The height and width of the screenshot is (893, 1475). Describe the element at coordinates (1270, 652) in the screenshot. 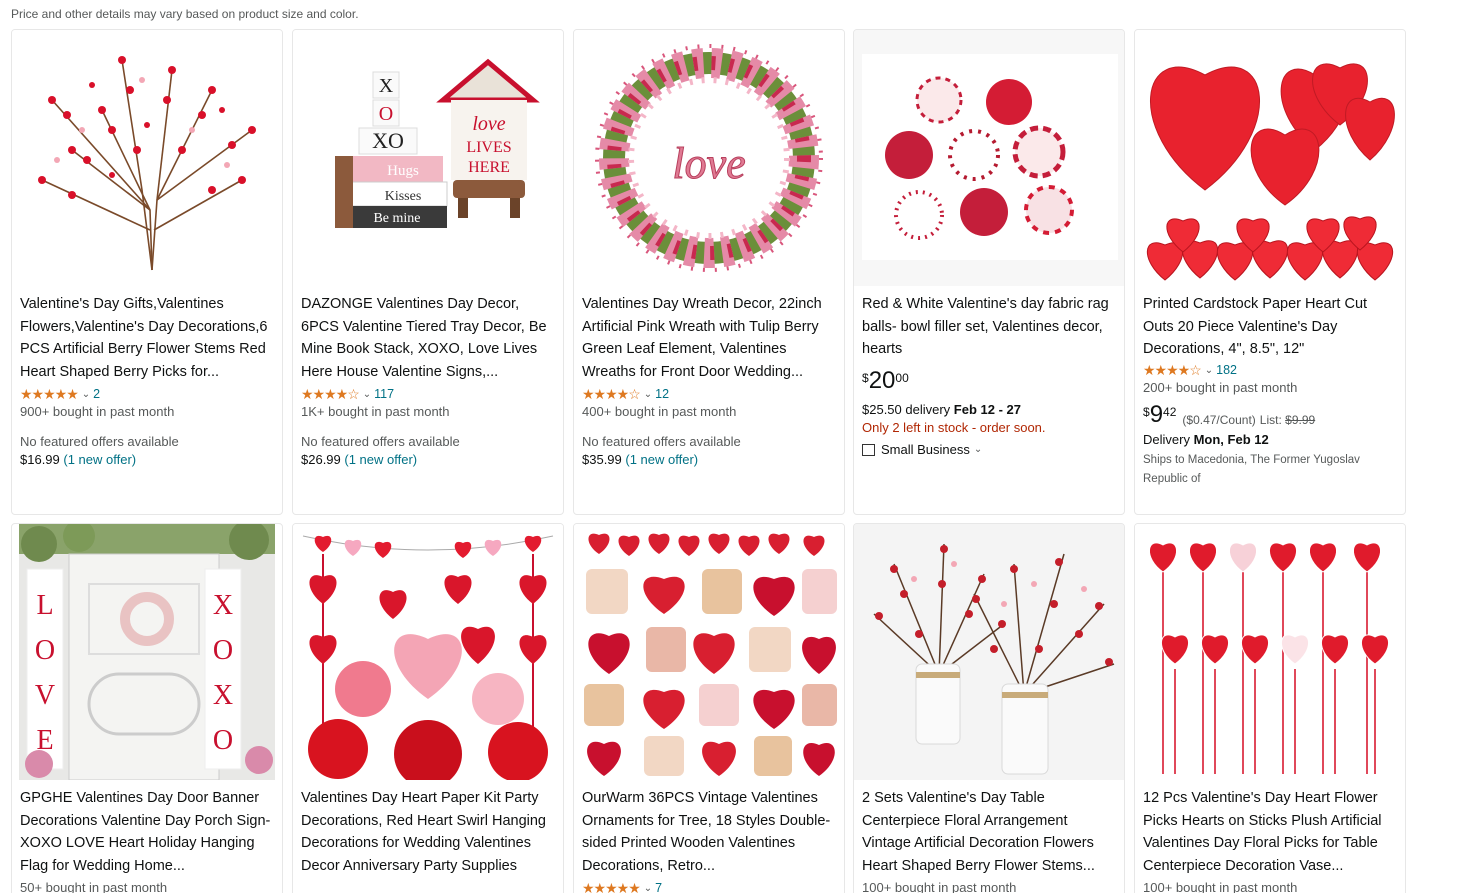

I see `product-image-heart-picks` at that location.